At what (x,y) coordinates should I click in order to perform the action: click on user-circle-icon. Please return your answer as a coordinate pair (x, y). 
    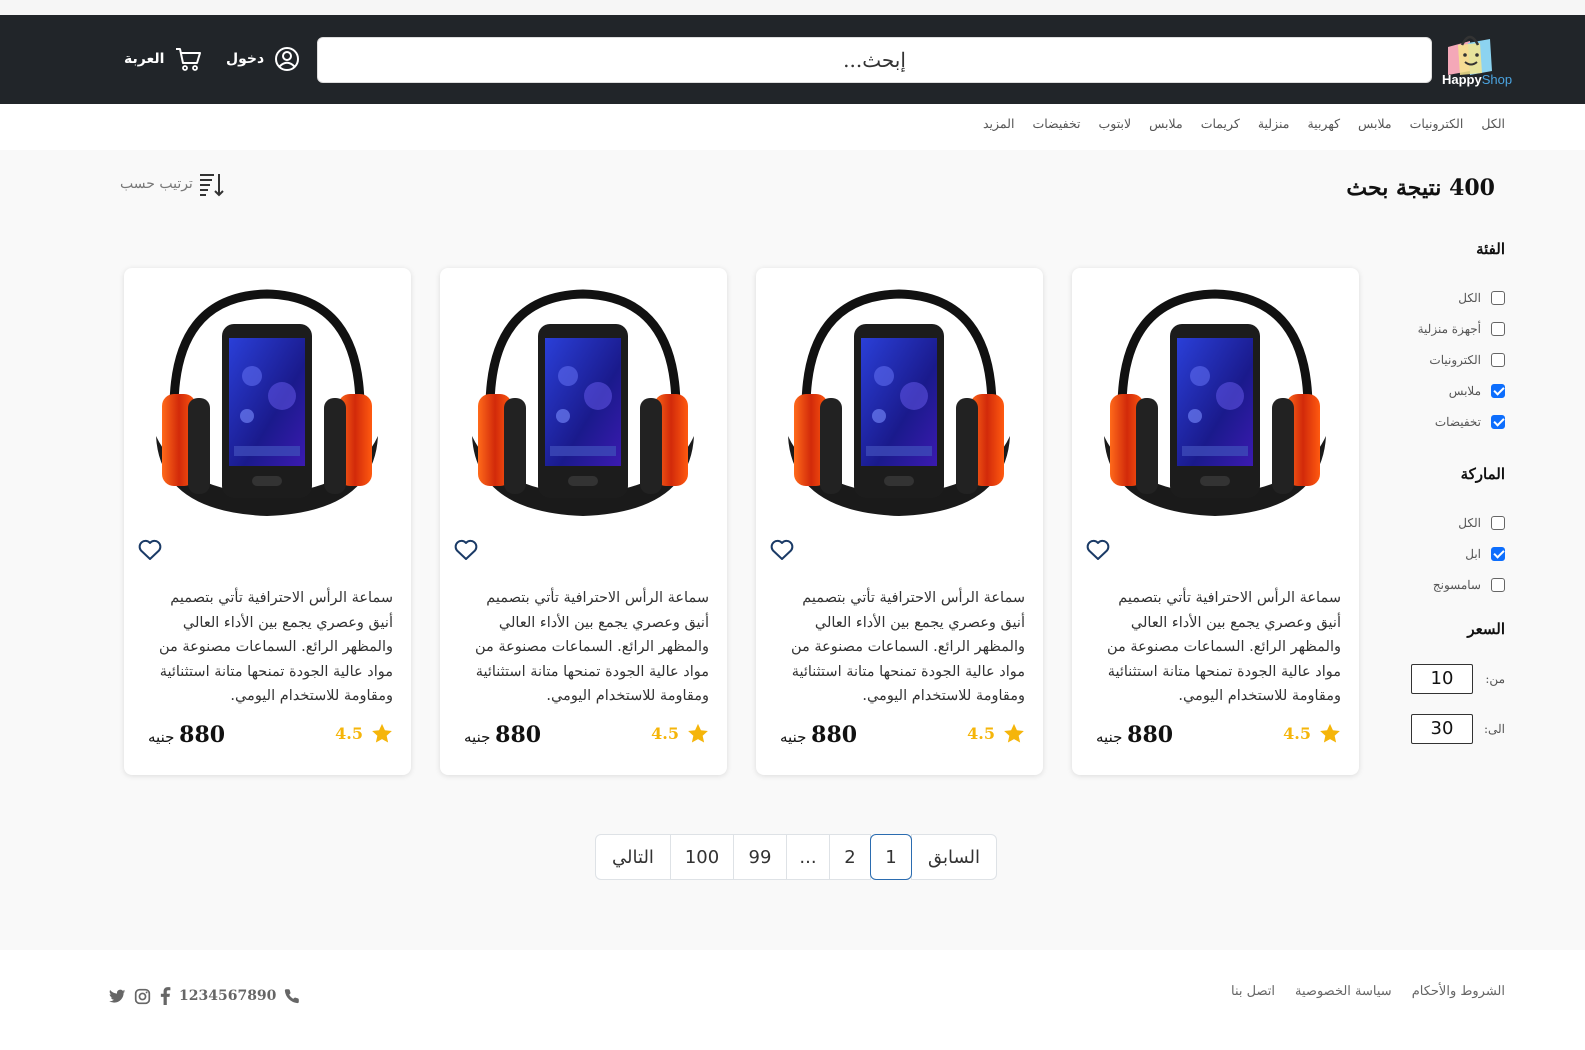
    Looking at the image, I should click on (287, 59).